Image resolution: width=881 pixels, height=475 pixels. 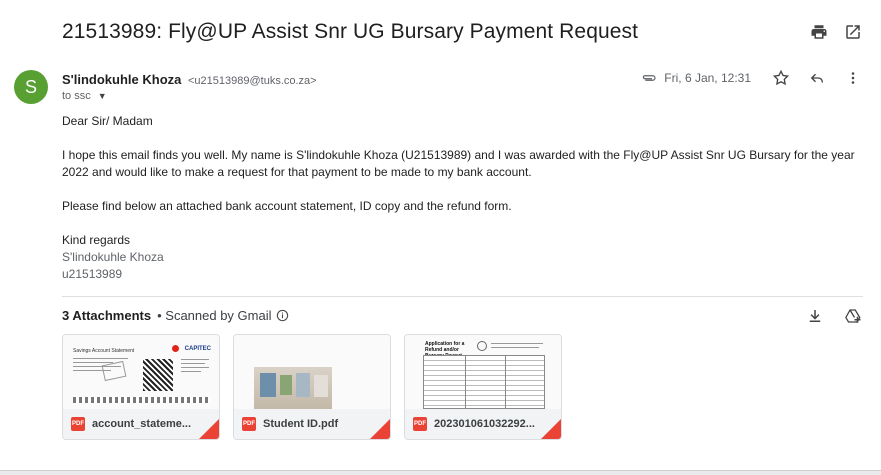 I want to click on message-meta: Fri, 6 Jan, 12:31, so click(x=751, y=78).